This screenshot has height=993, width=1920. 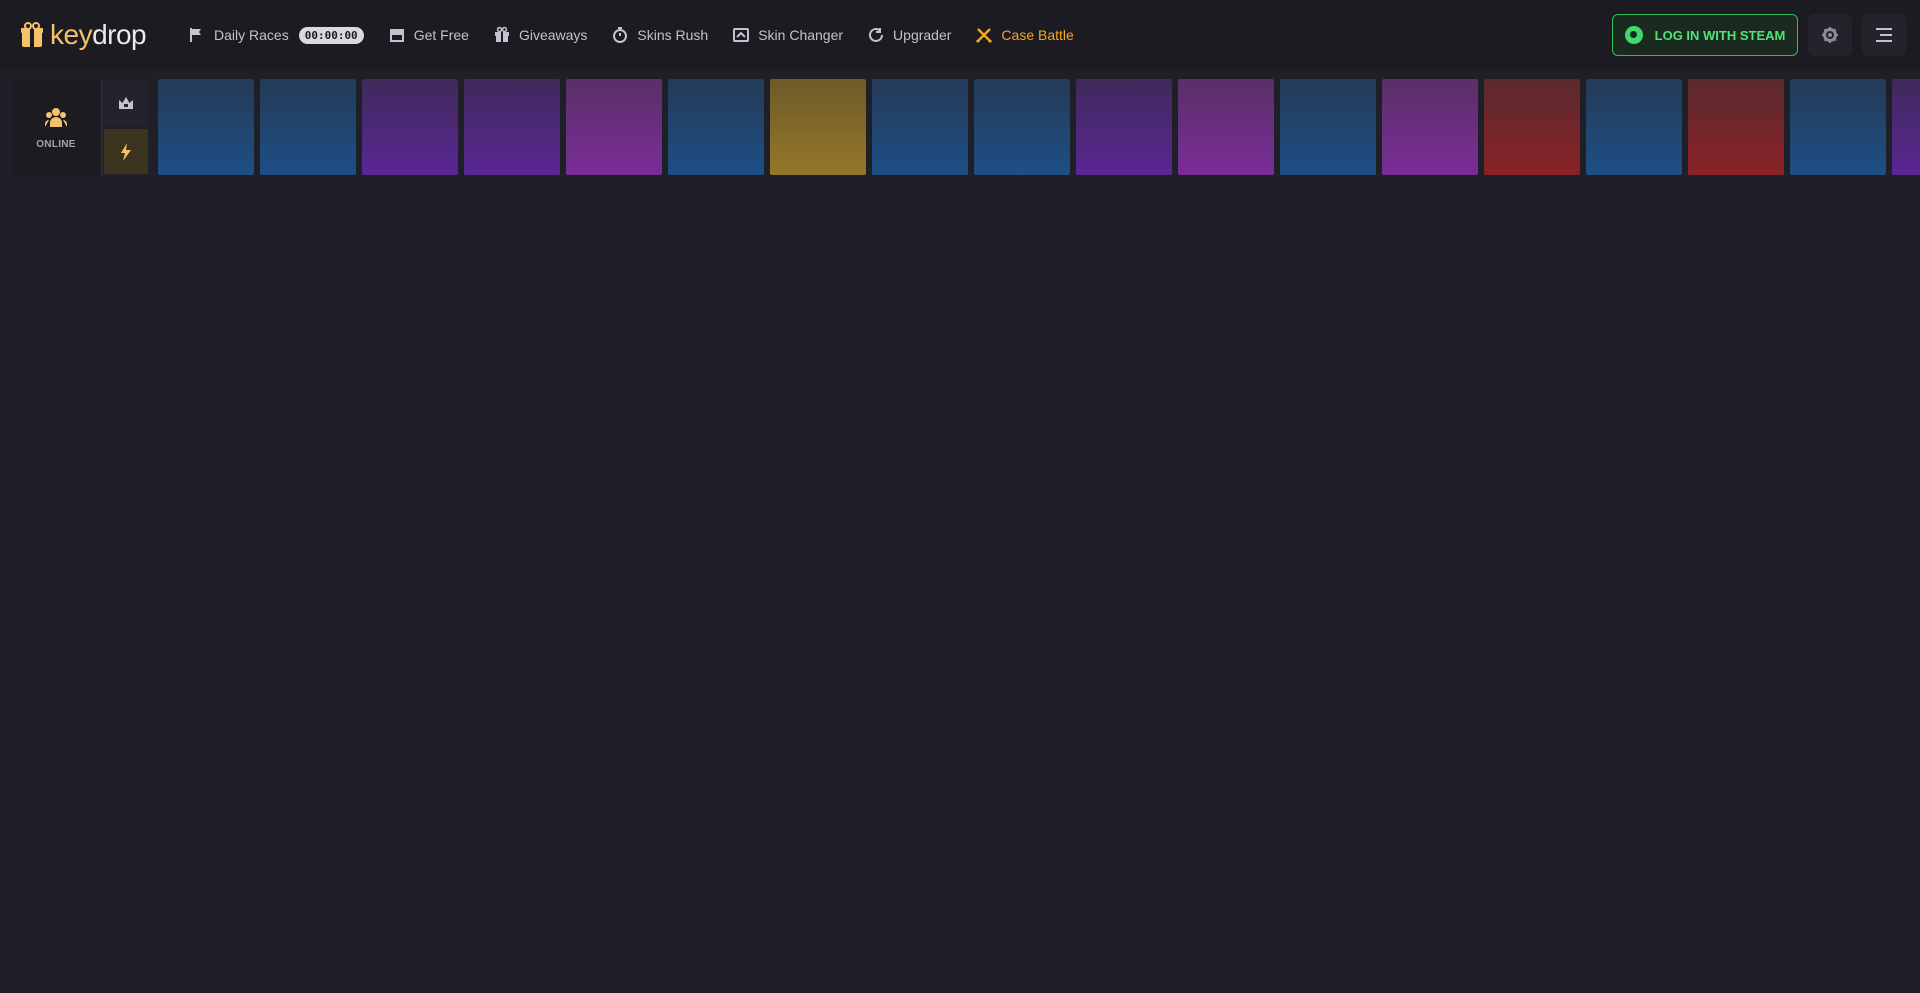 I want to click on tab-top-drops, so click(x=126, y=102).